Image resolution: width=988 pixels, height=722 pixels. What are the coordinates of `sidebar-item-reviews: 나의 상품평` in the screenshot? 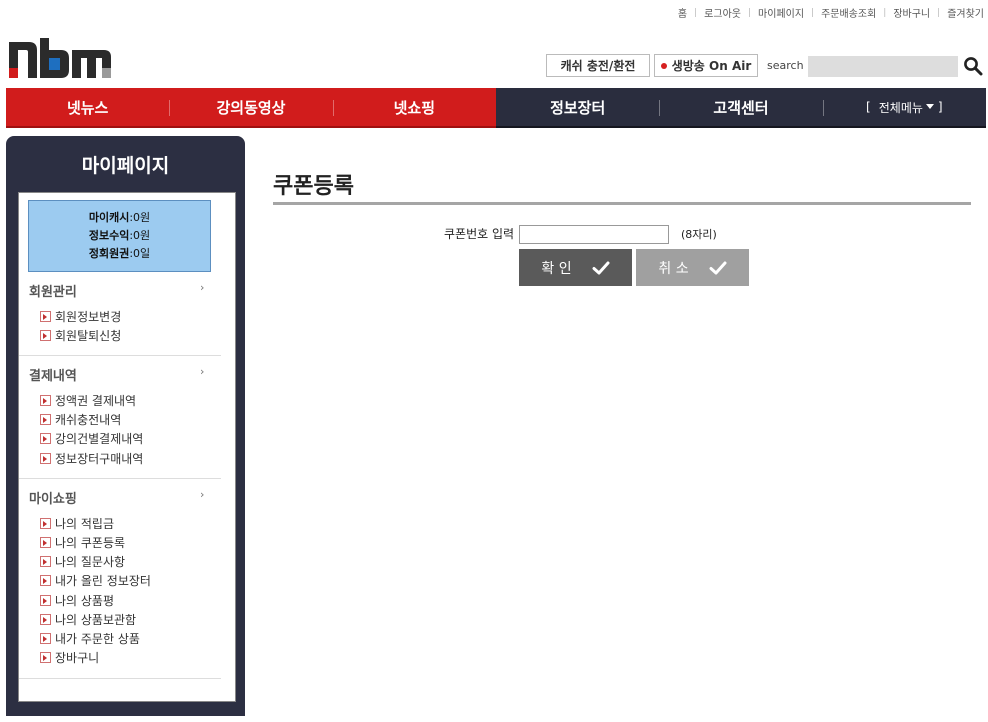 It's located at (77, 600).